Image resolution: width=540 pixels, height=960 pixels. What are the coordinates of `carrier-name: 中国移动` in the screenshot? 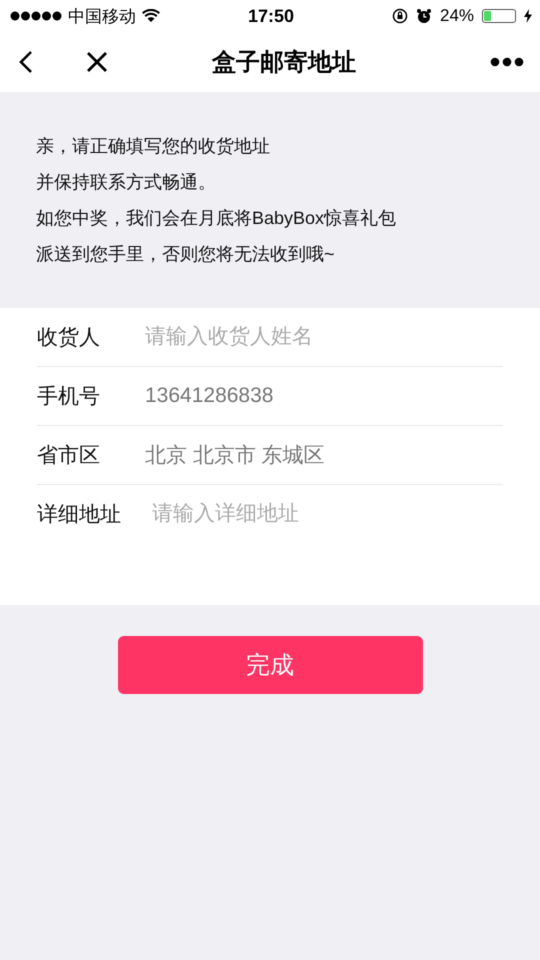 It's located at (102, 17).